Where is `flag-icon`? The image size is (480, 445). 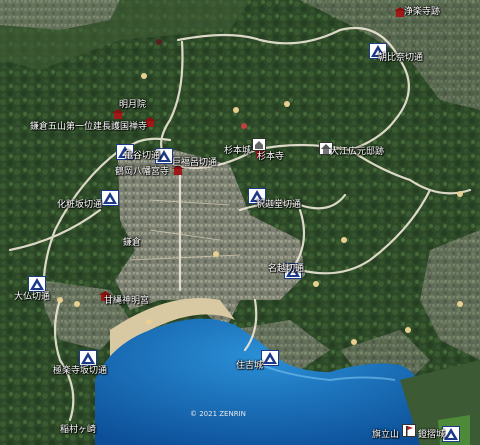
flag-icon is located at coordinates (409, 430).